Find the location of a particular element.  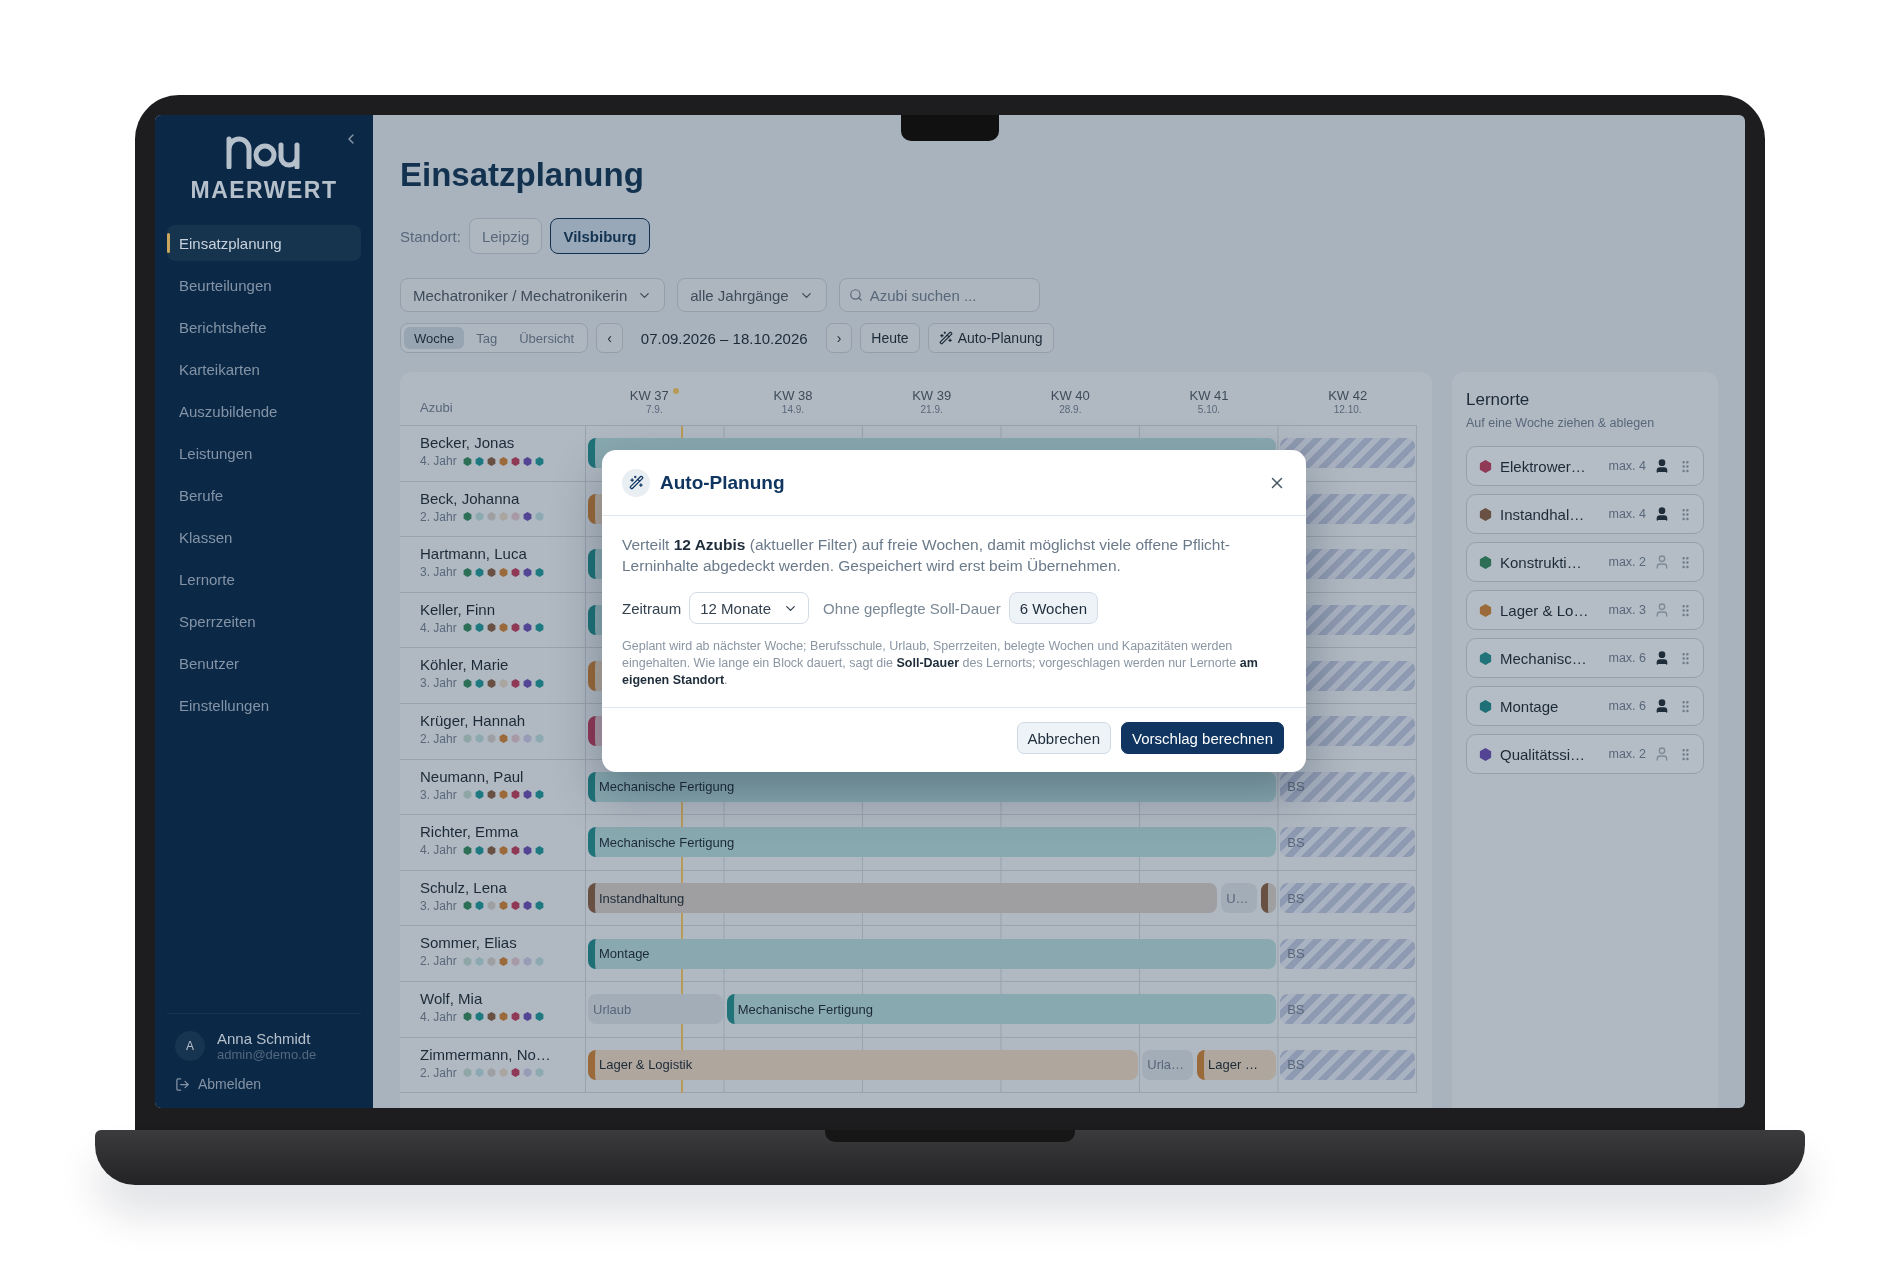

column-heading: Azubi is located at coordinates (436, 408).